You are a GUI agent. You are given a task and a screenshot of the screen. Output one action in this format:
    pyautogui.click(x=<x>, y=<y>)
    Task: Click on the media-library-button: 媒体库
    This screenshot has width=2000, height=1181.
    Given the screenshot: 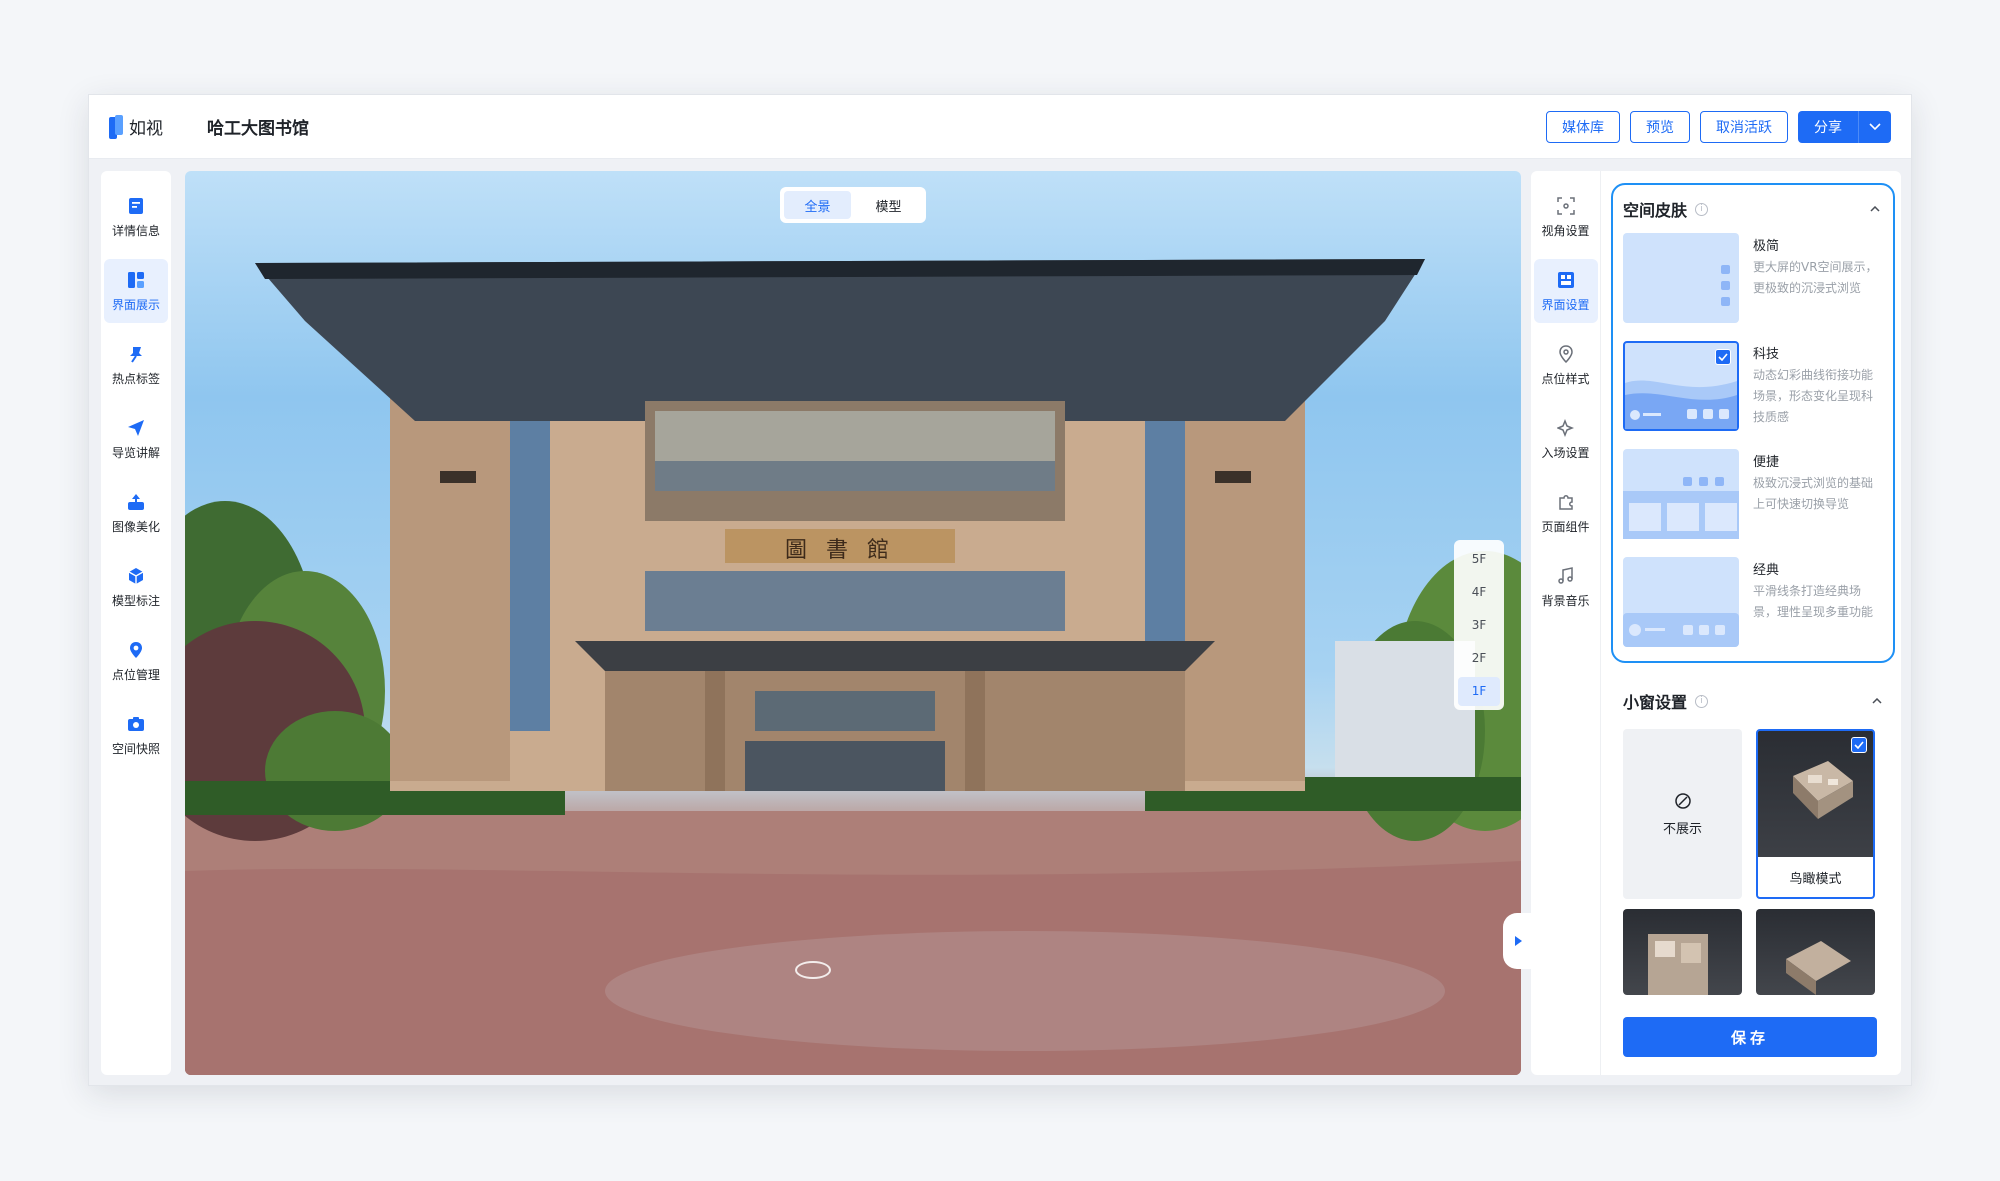 What is the action you would take?
    pyautogui.click(x=1583, y=126)
    